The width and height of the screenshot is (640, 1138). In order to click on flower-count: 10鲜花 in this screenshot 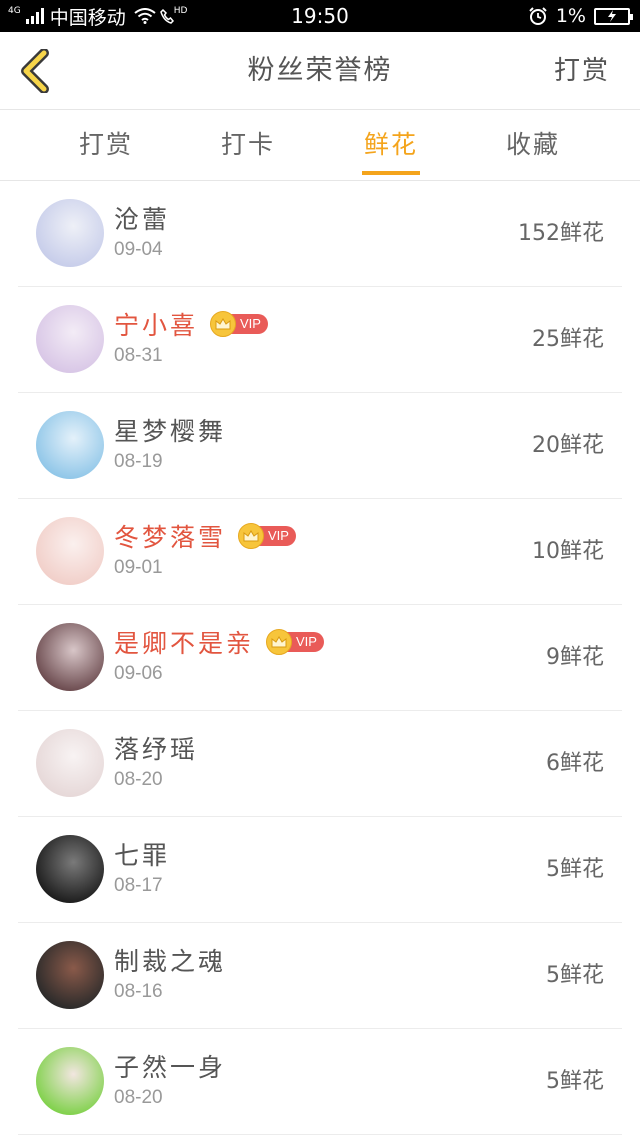, I will do `click(568, 551)`.